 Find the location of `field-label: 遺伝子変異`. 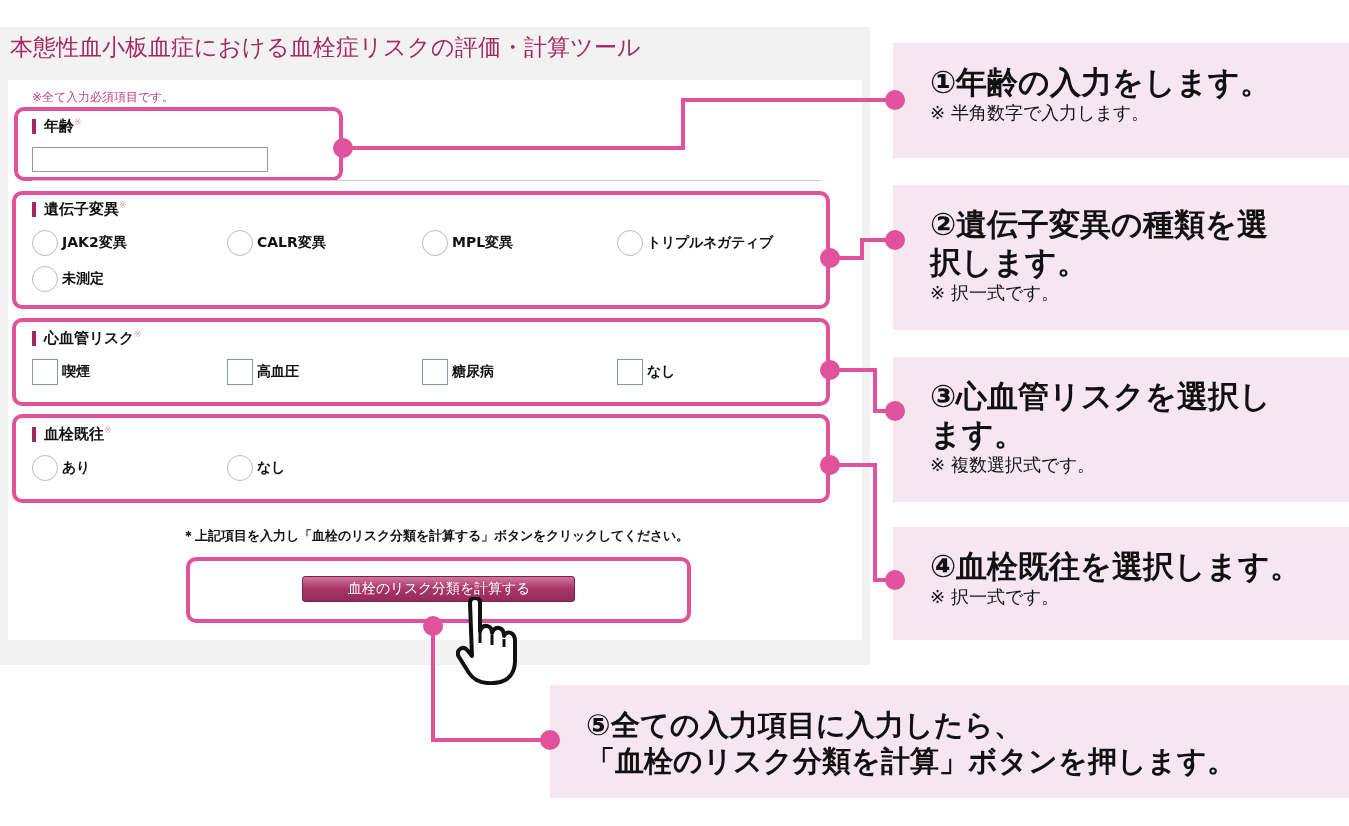

field-label: 遺伝子変異 is located at coordinates (81, 209).